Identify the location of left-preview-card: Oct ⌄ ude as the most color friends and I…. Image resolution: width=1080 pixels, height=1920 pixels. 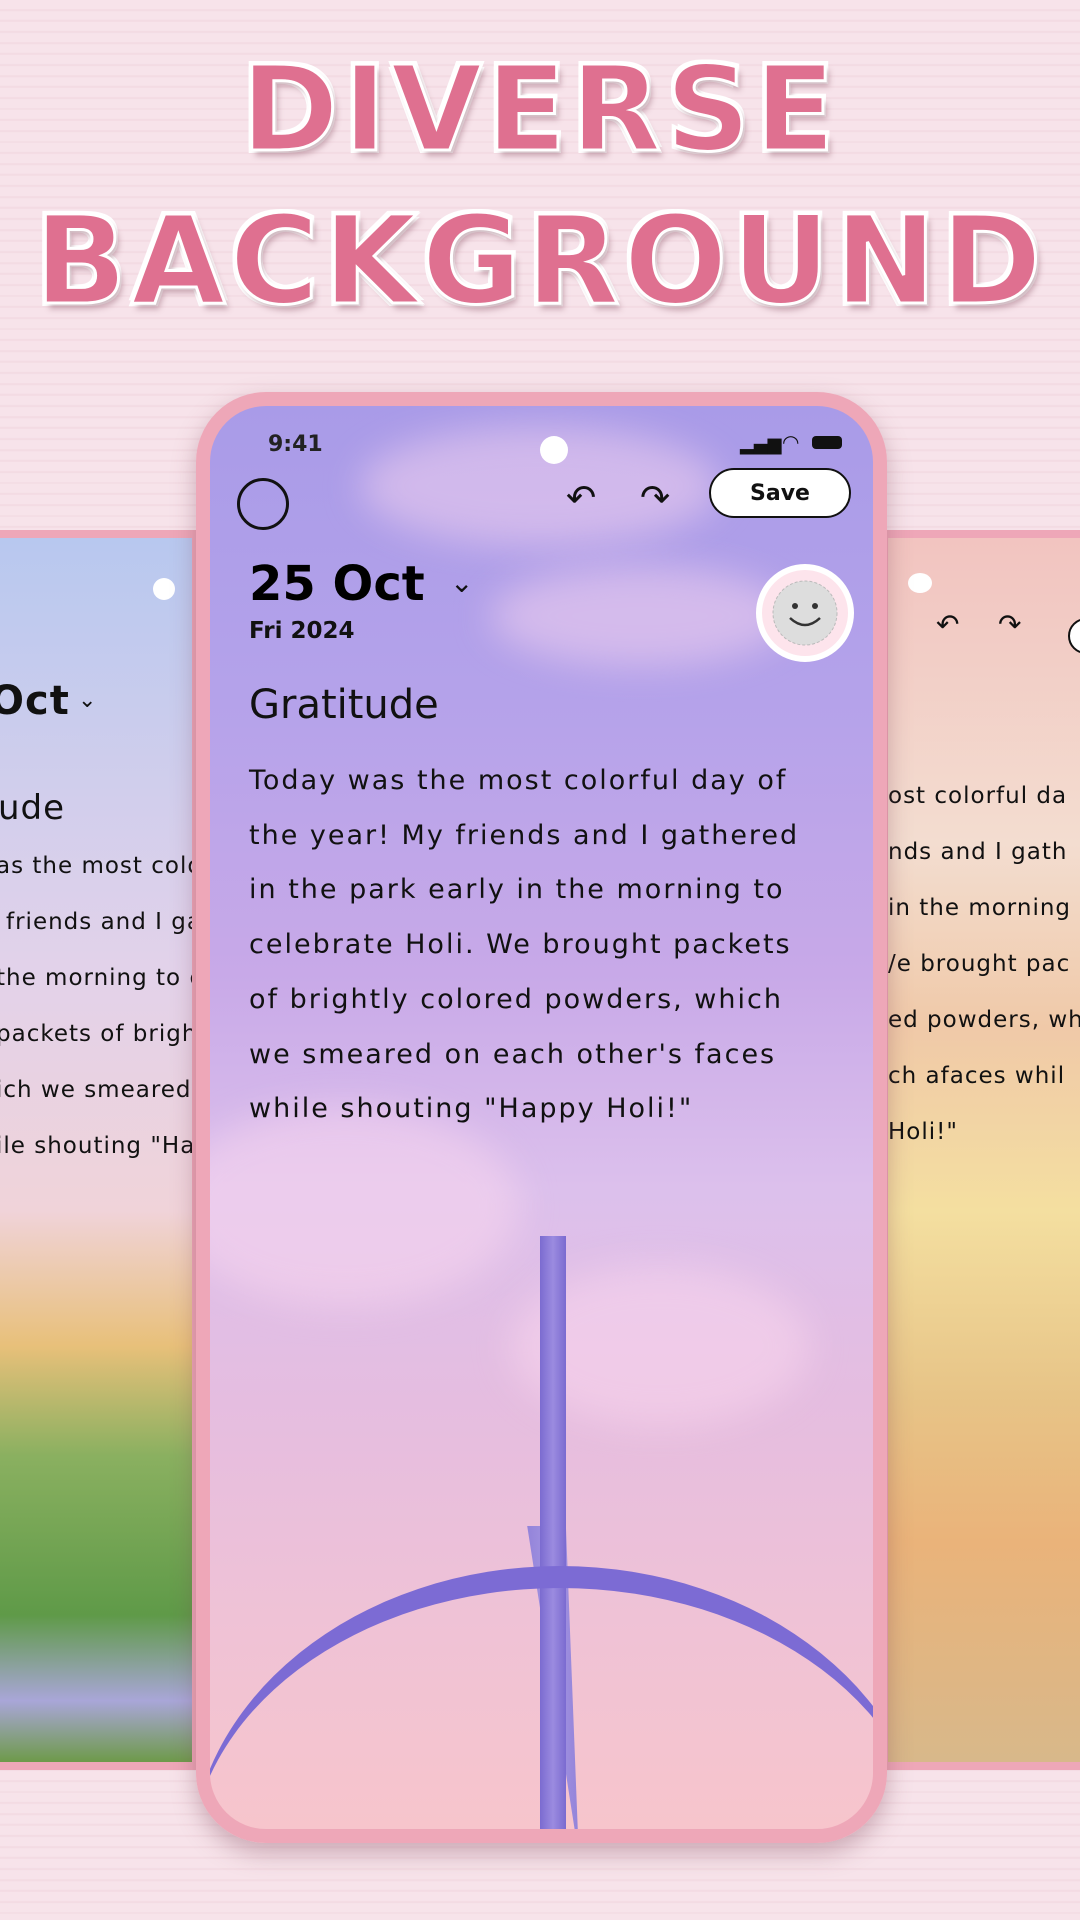
(100, 1150).